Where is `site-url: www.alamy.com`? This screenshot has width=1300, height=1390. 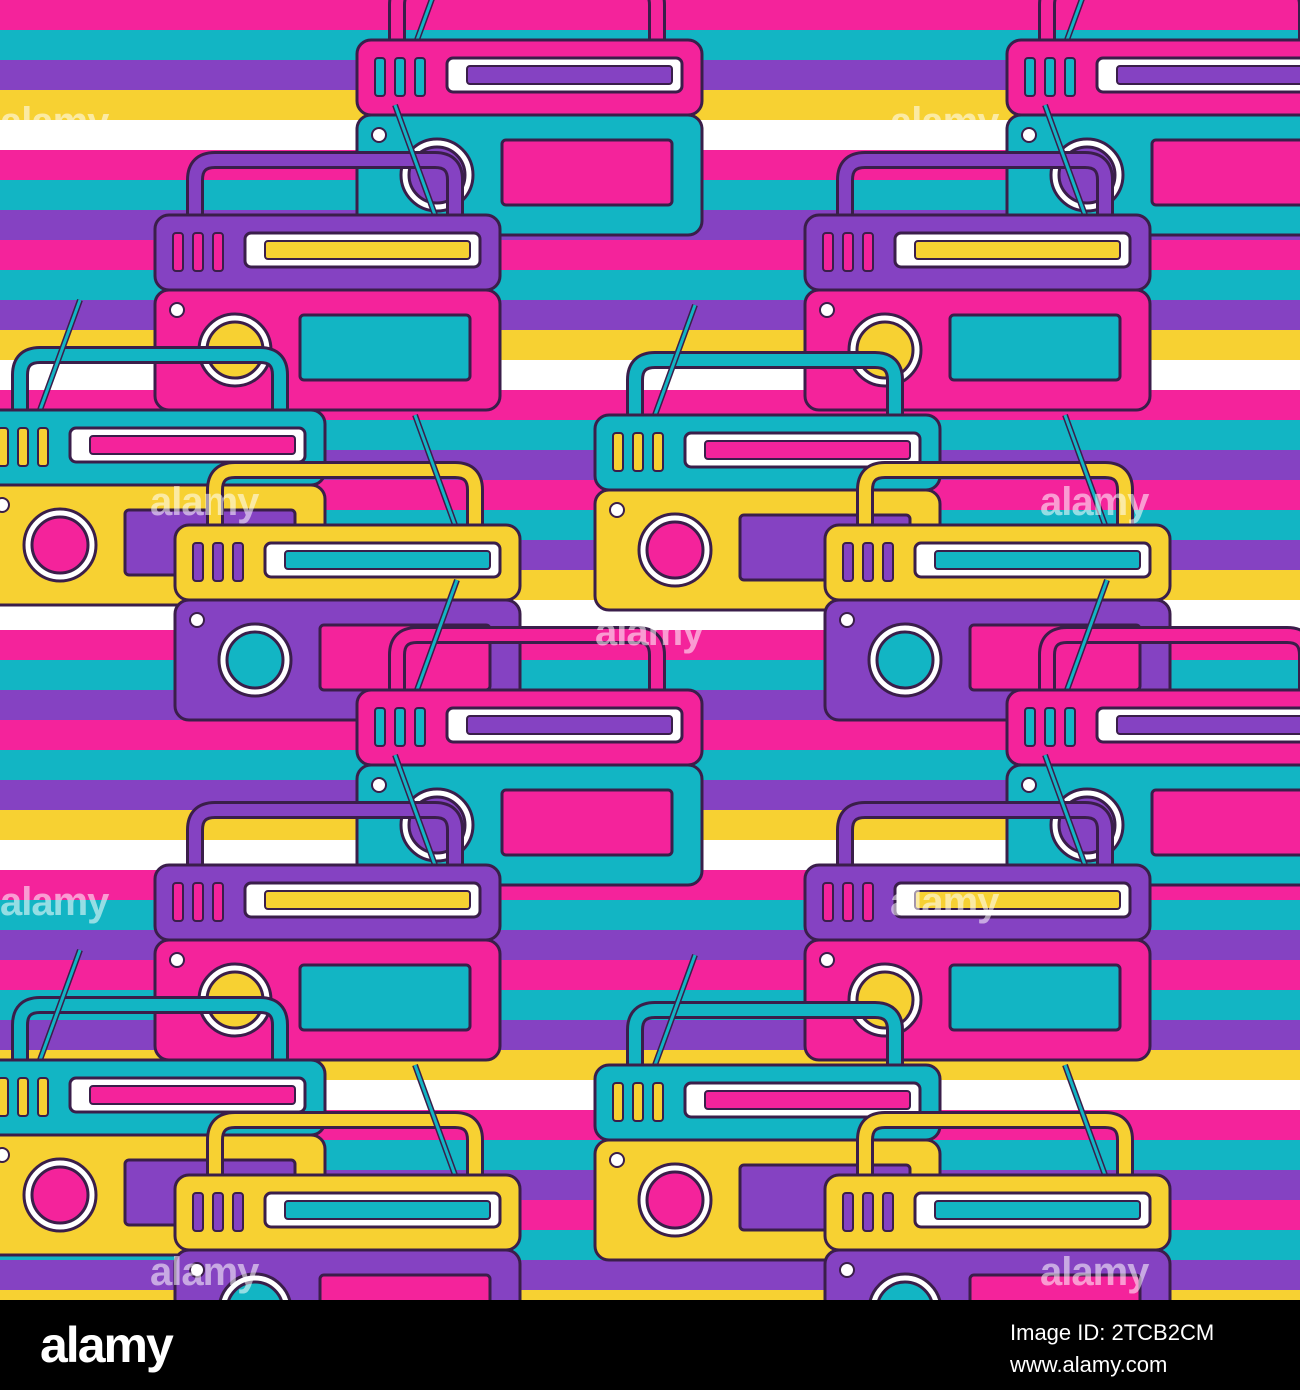 site-url: www.alamy.com is located at coordinates (1089, 1364).